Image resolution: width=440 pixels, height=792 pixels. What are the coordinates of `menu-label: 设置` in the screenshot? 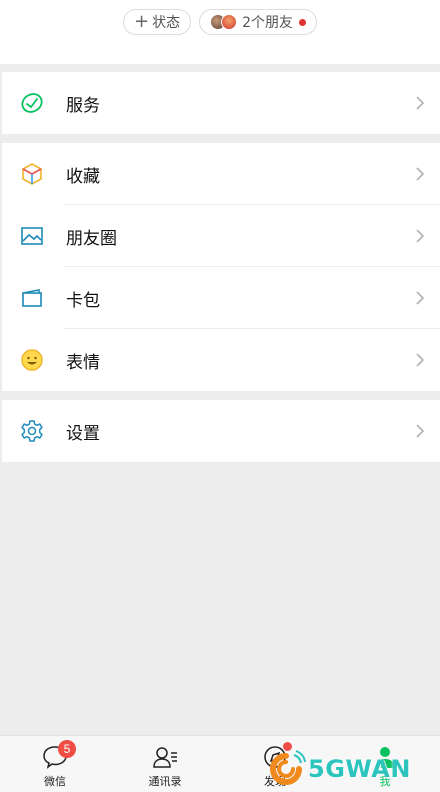 It's located at (83, 433).